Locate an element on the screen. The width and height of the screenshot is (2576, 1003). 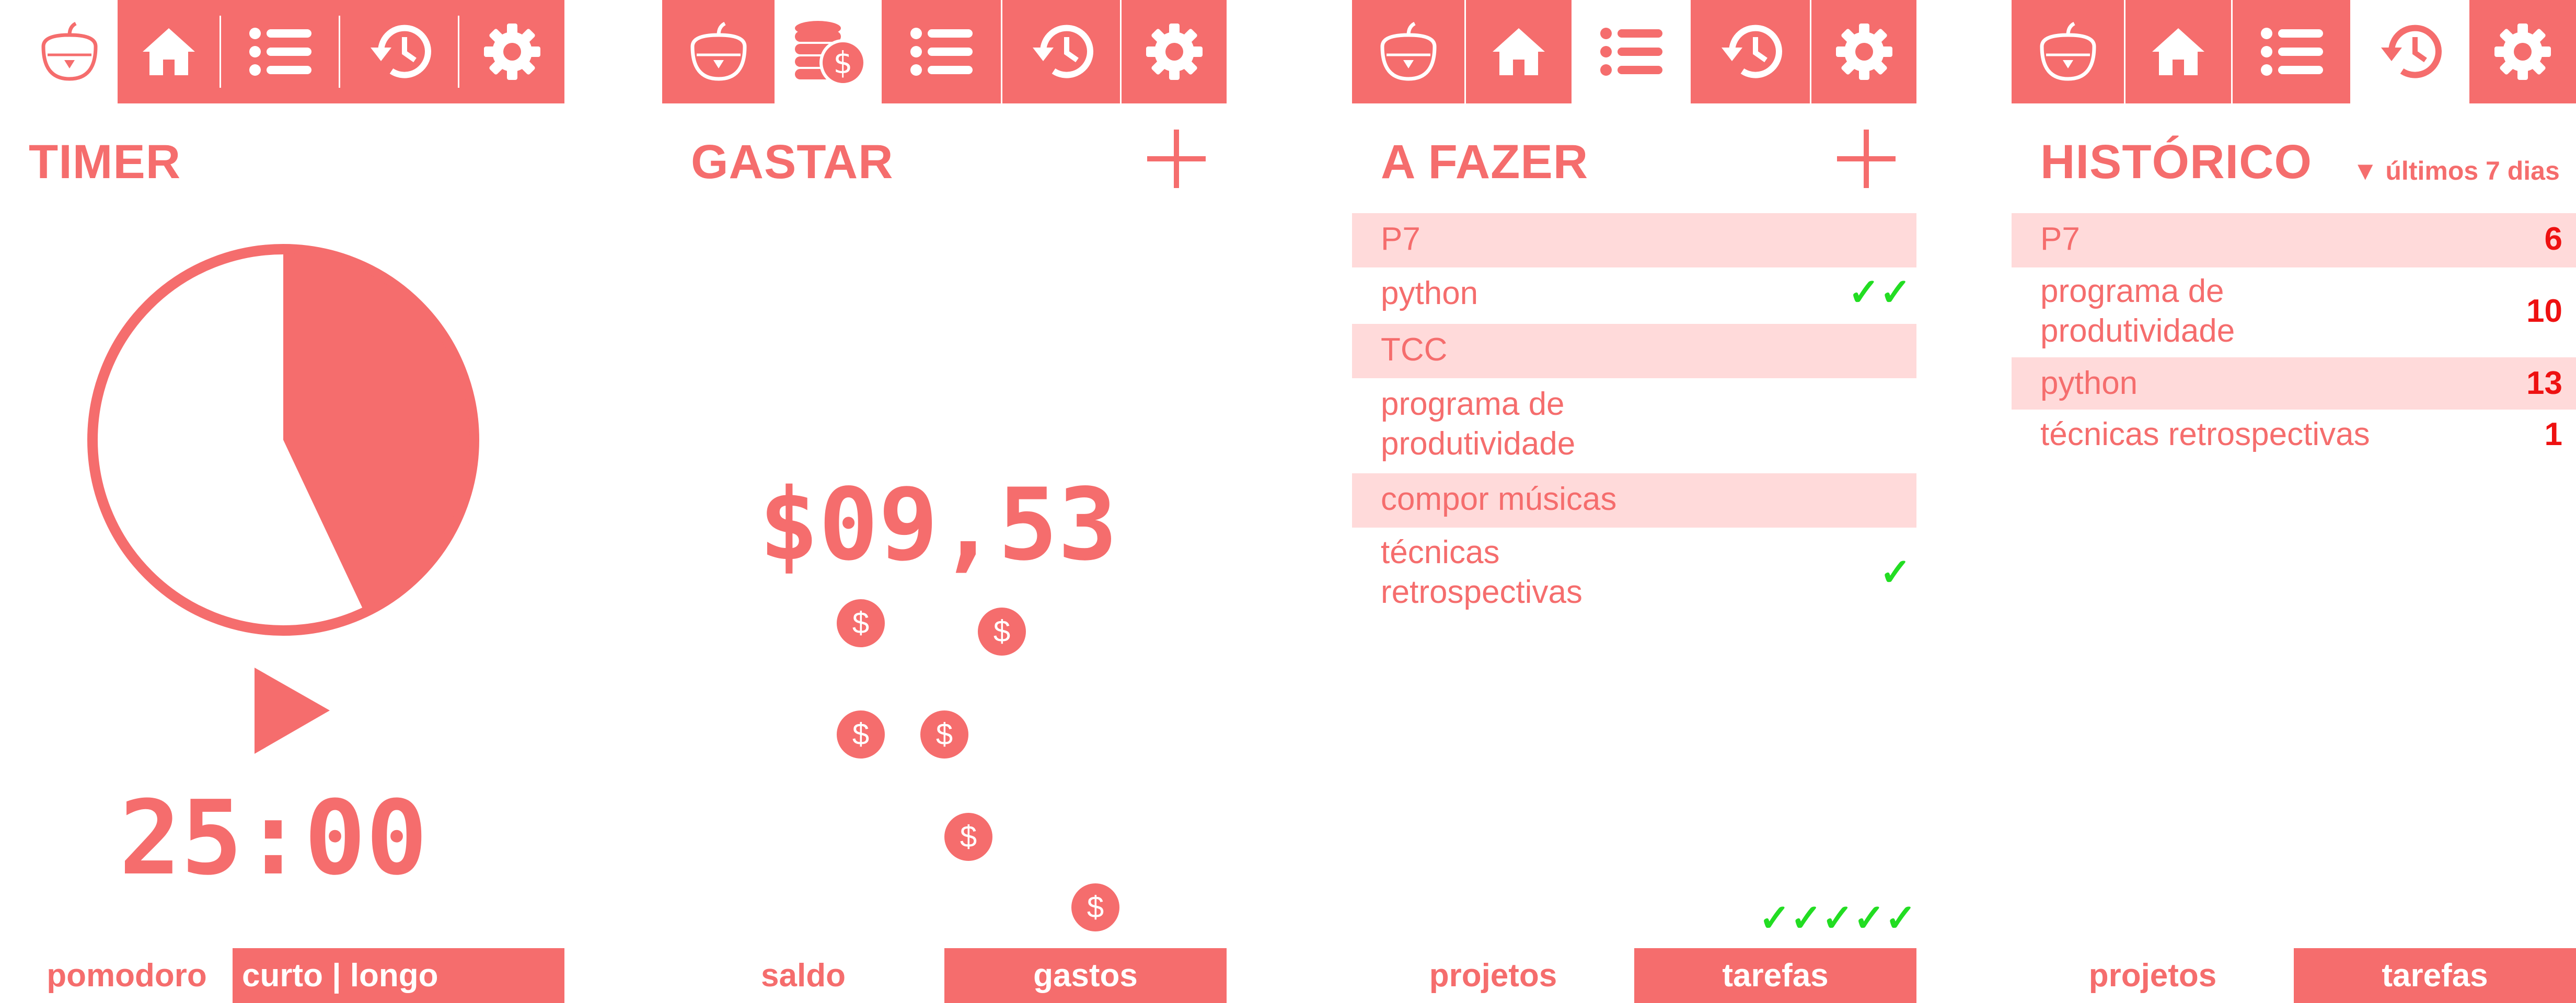
list-item: programa de produtividade is located at coordinates (1634, 426).